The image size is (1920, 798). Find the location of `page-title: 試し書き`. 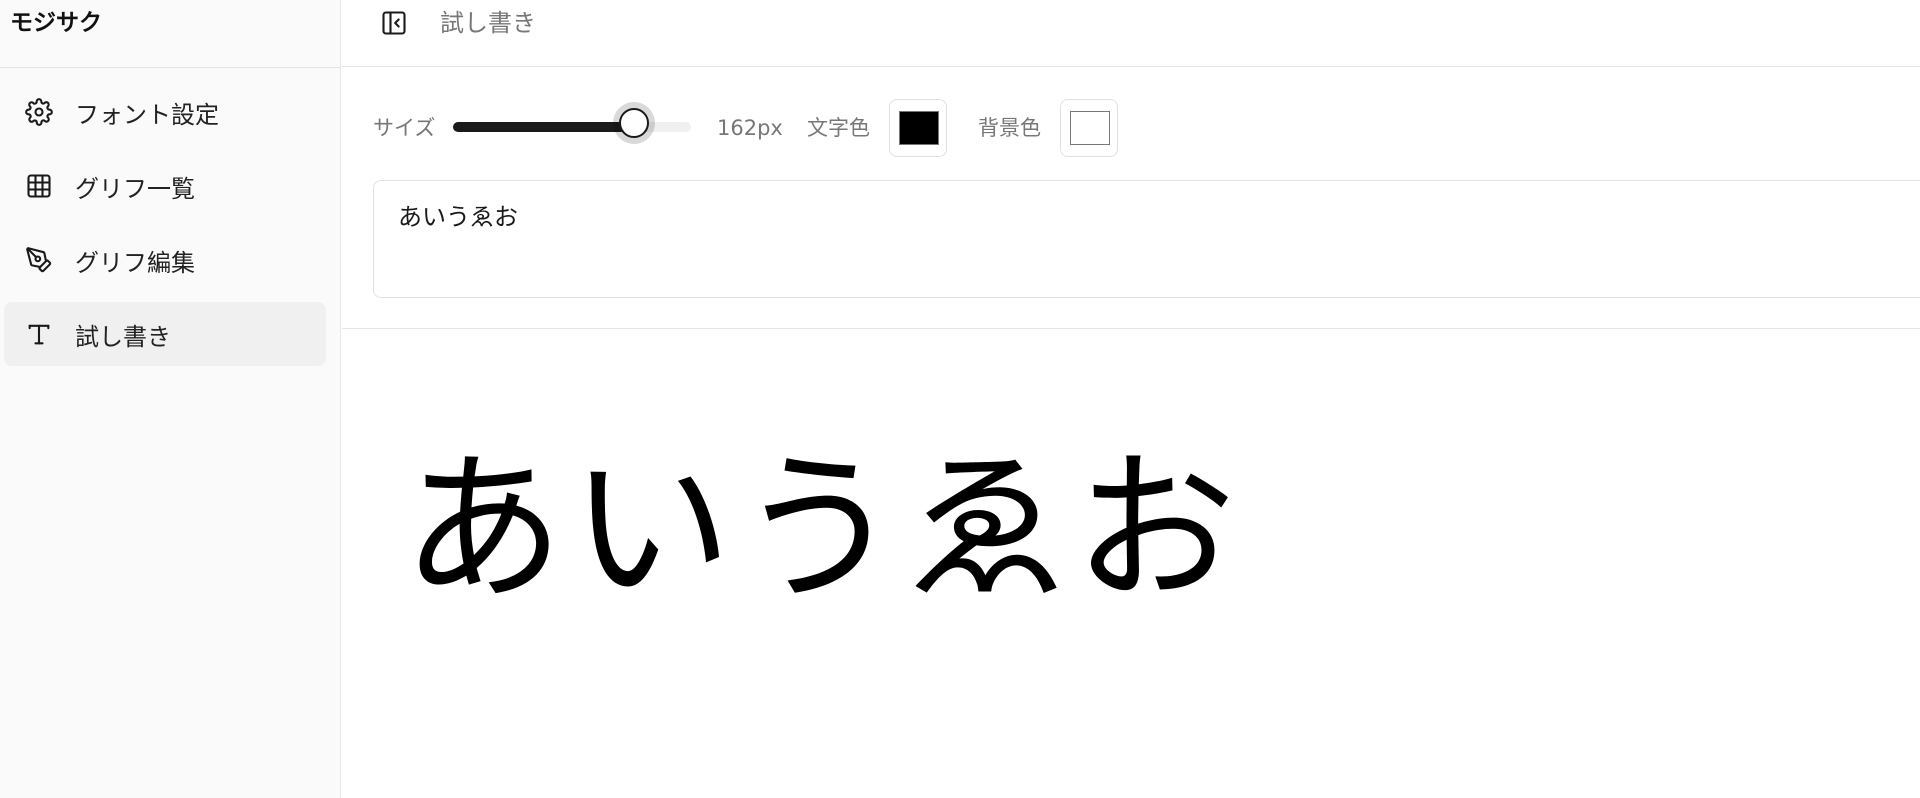

page-title: 試し書き is located at coordinates (488, 23).